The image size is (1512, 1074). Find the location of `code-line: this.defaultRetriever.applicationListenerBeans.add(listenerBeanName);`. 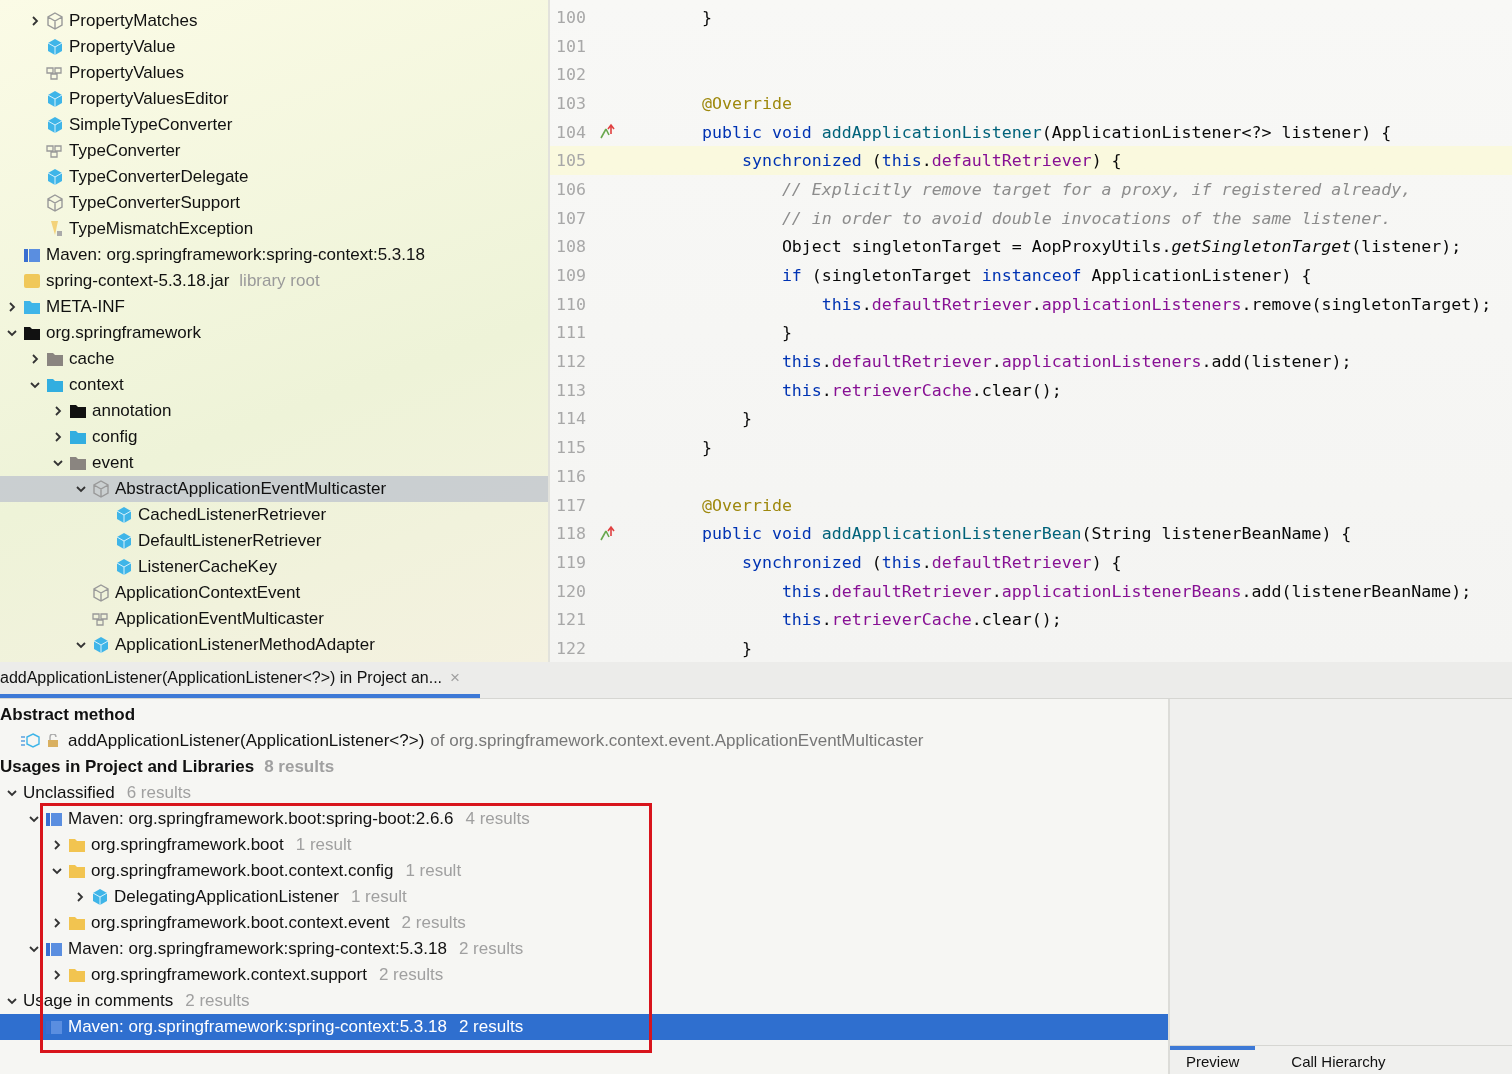

code-line: this.defaultRetriever.applicationListenerBeans.add(listenerBeanName); is located at coordinates (1126, 591).